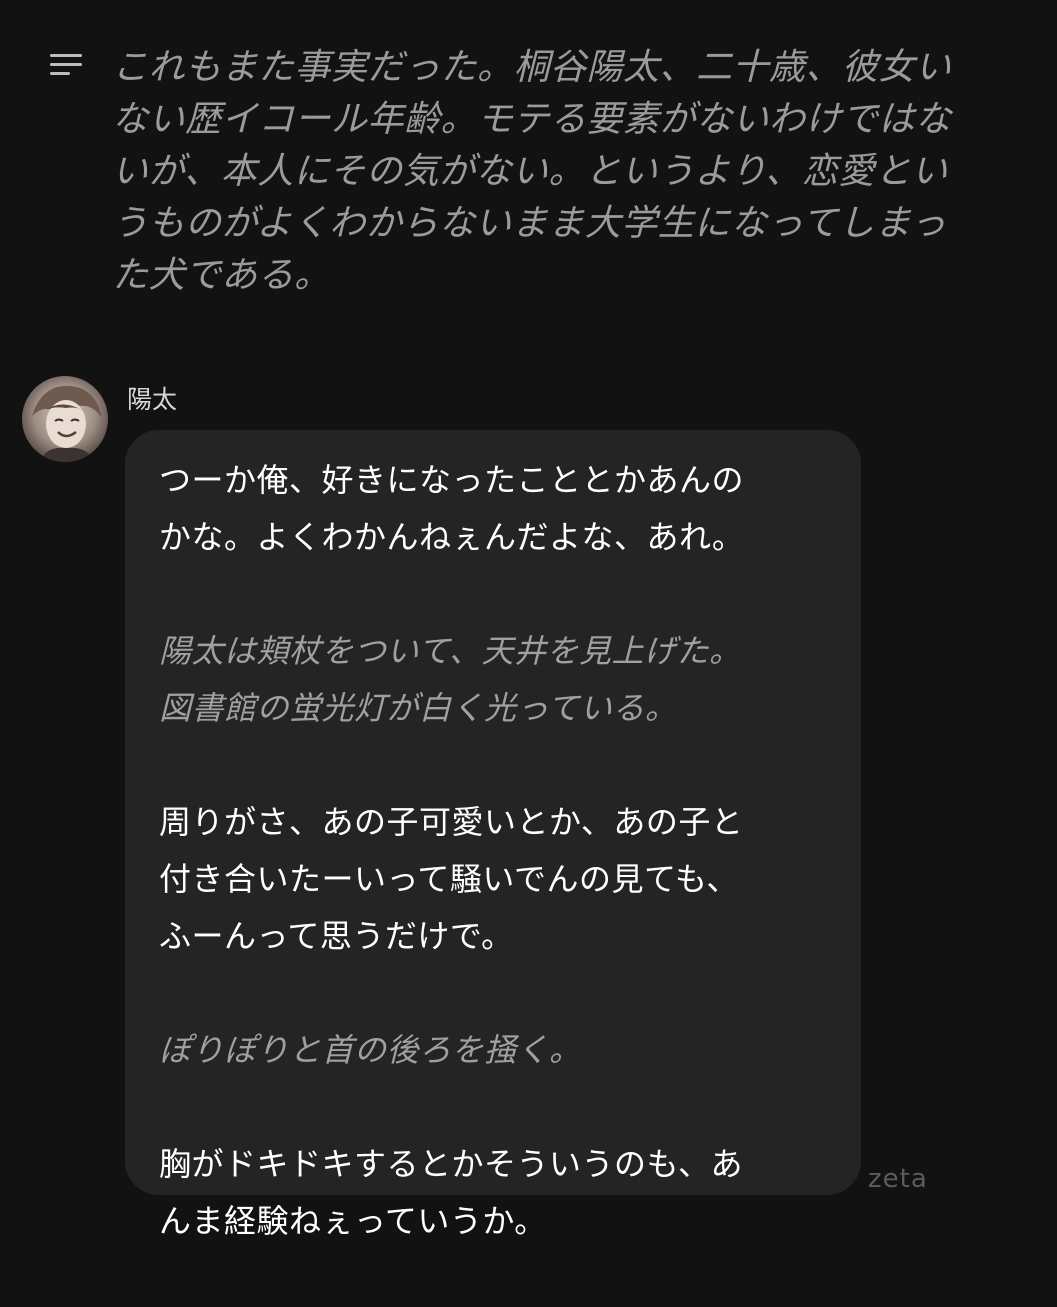  I want to click on menu-icon, so click(66, 65).